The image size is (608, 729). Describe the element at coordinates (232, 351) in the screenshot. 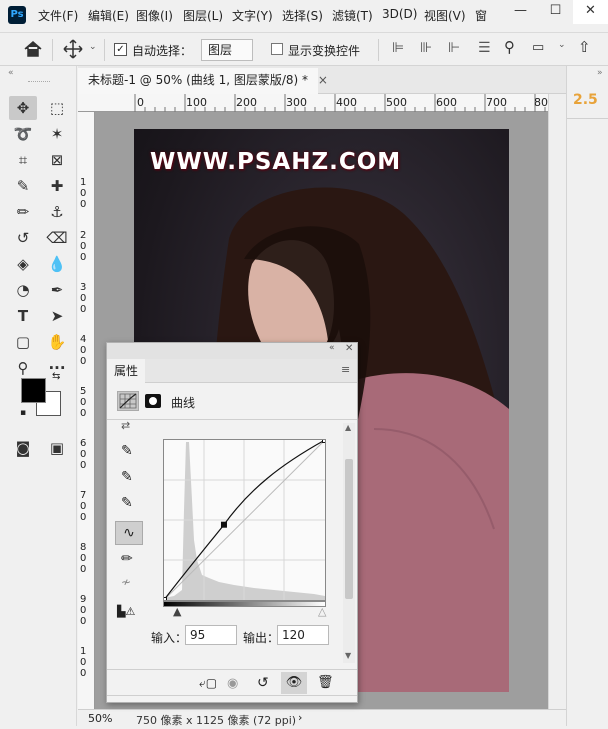

I see `properties-panel-header: « ✕` at that location.